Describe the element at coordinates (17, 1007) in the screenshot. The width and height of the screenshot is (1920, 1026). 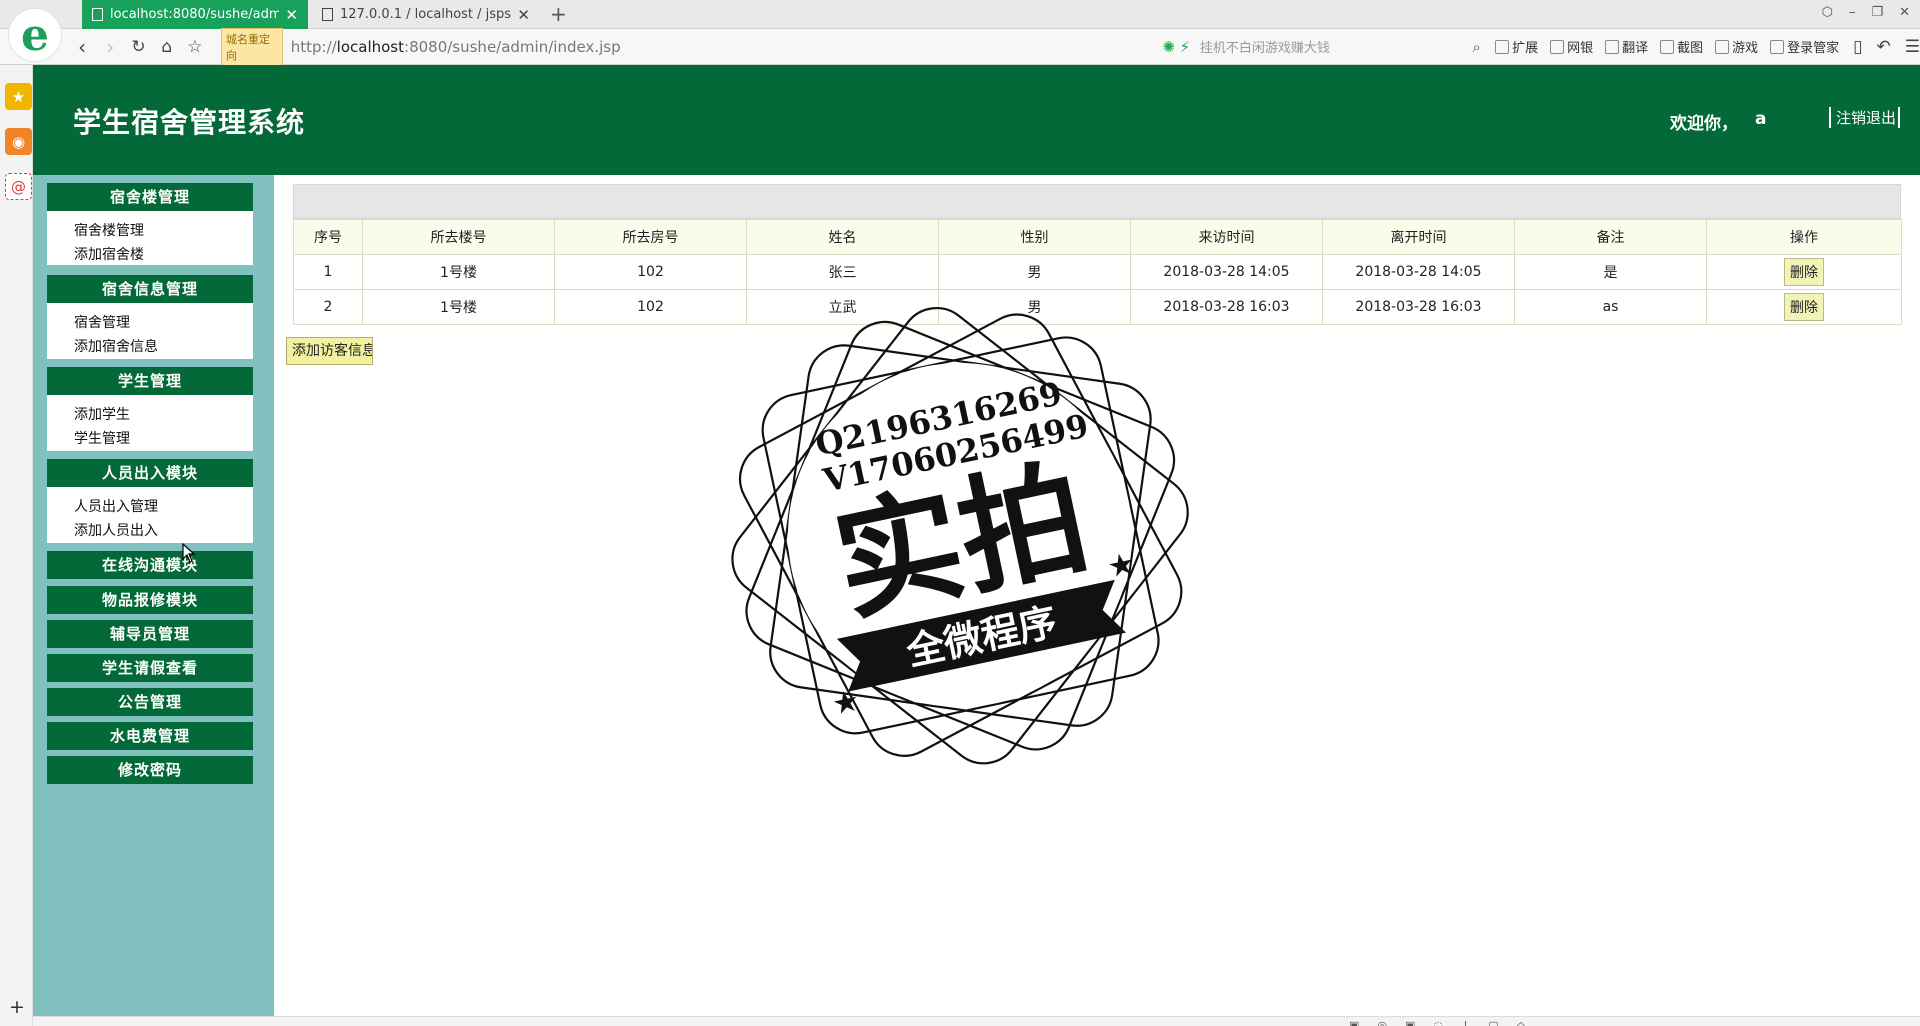
I see `add-icon: +` at that location.